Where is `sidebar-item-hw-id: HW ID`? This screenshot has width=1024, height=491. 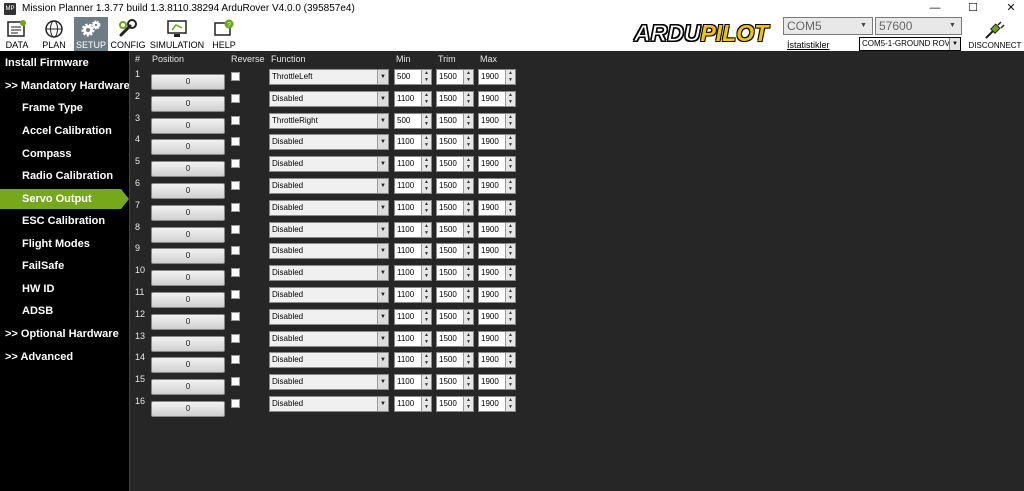 sidebar-item-hw-id: HW ID is located at coordinates (64, 289).